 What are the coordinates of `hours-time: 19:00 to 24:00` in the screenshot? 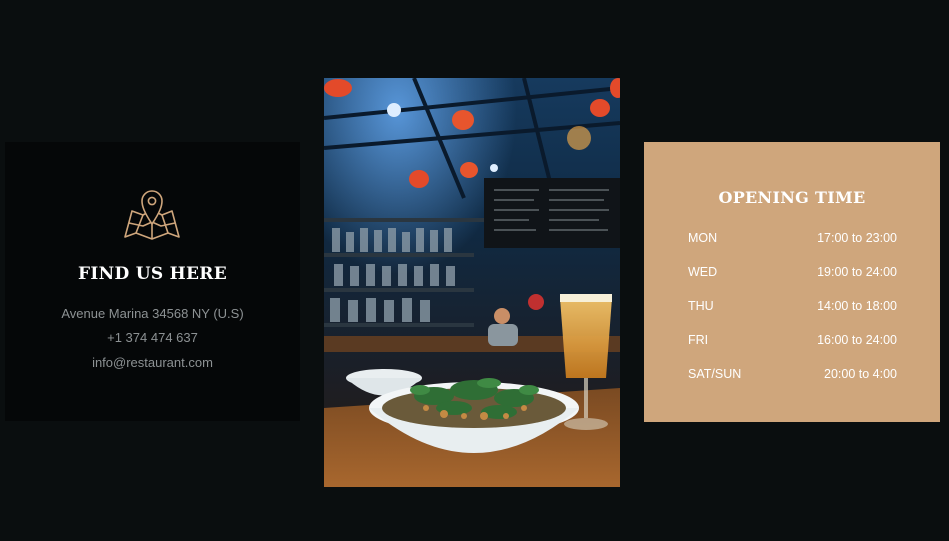 It's located at (857, 272).